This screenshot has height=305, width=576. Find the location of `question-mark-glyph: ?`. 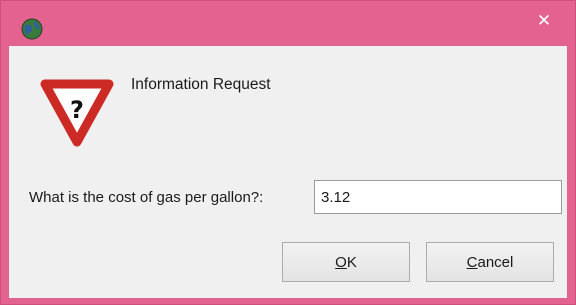

question-mark-glyph: ? is located at coordinates (77, 110).